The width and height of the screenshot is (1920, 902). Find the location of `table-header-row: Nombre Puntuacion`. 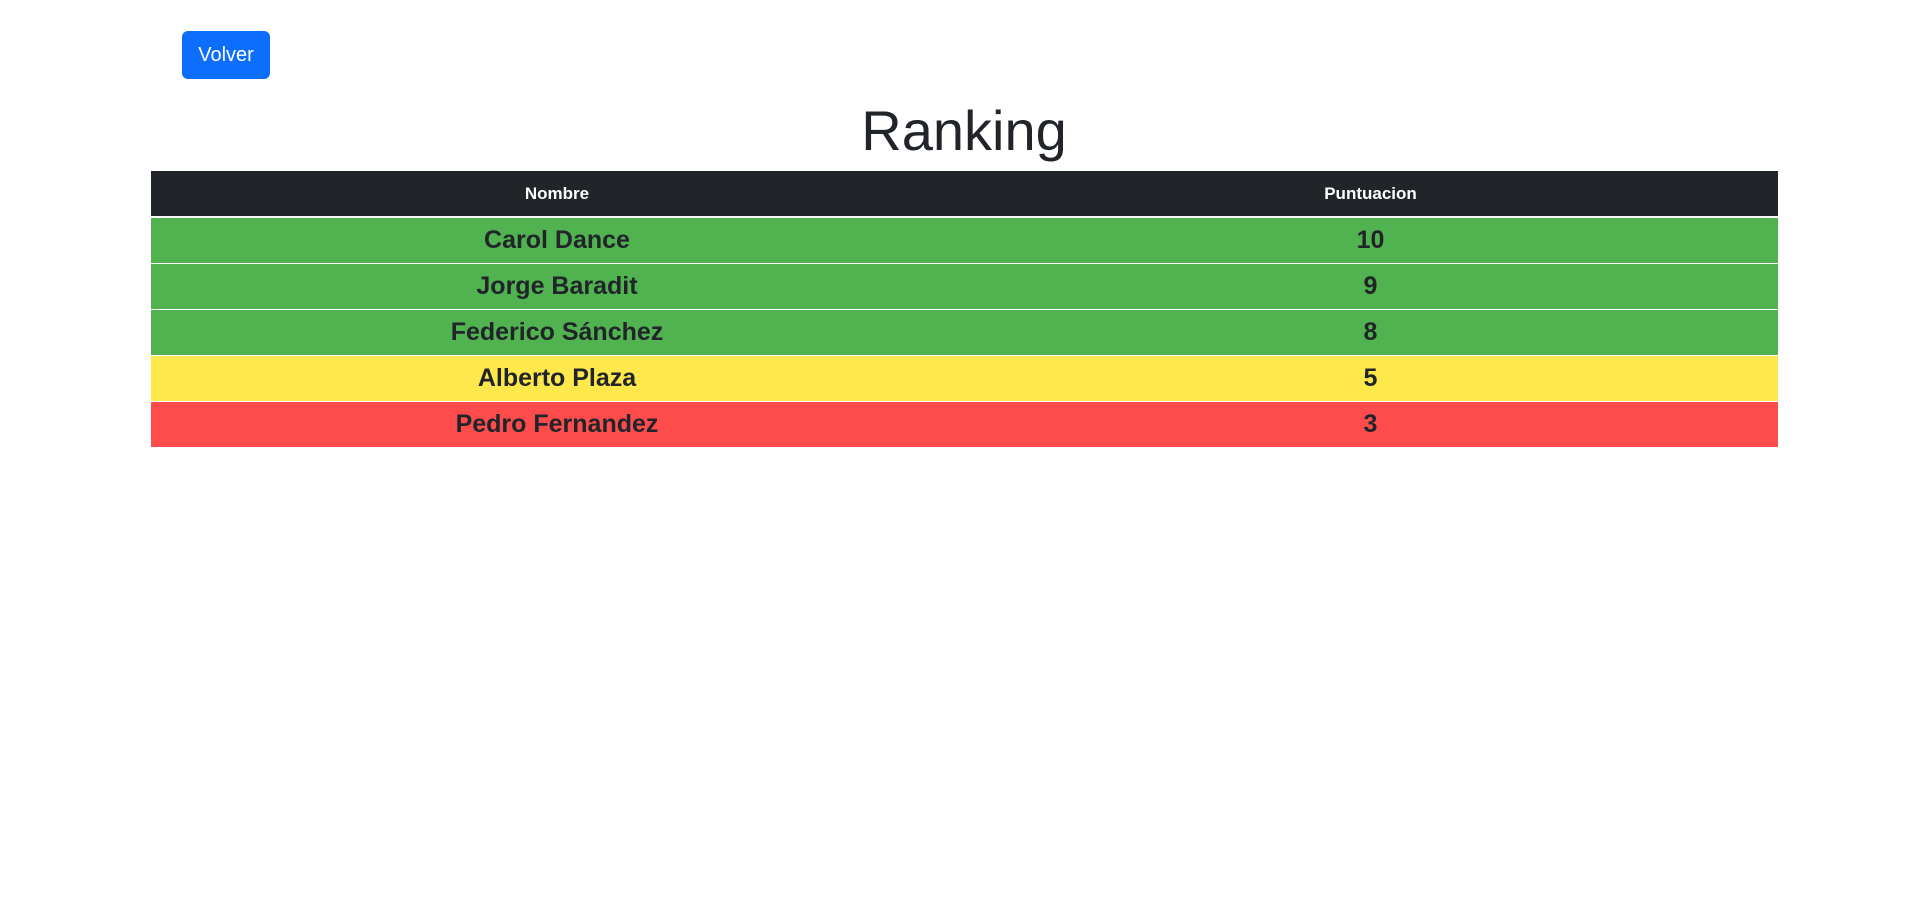

table-header-row: Nombre Puntuacion is located at coordinates (964, 194).